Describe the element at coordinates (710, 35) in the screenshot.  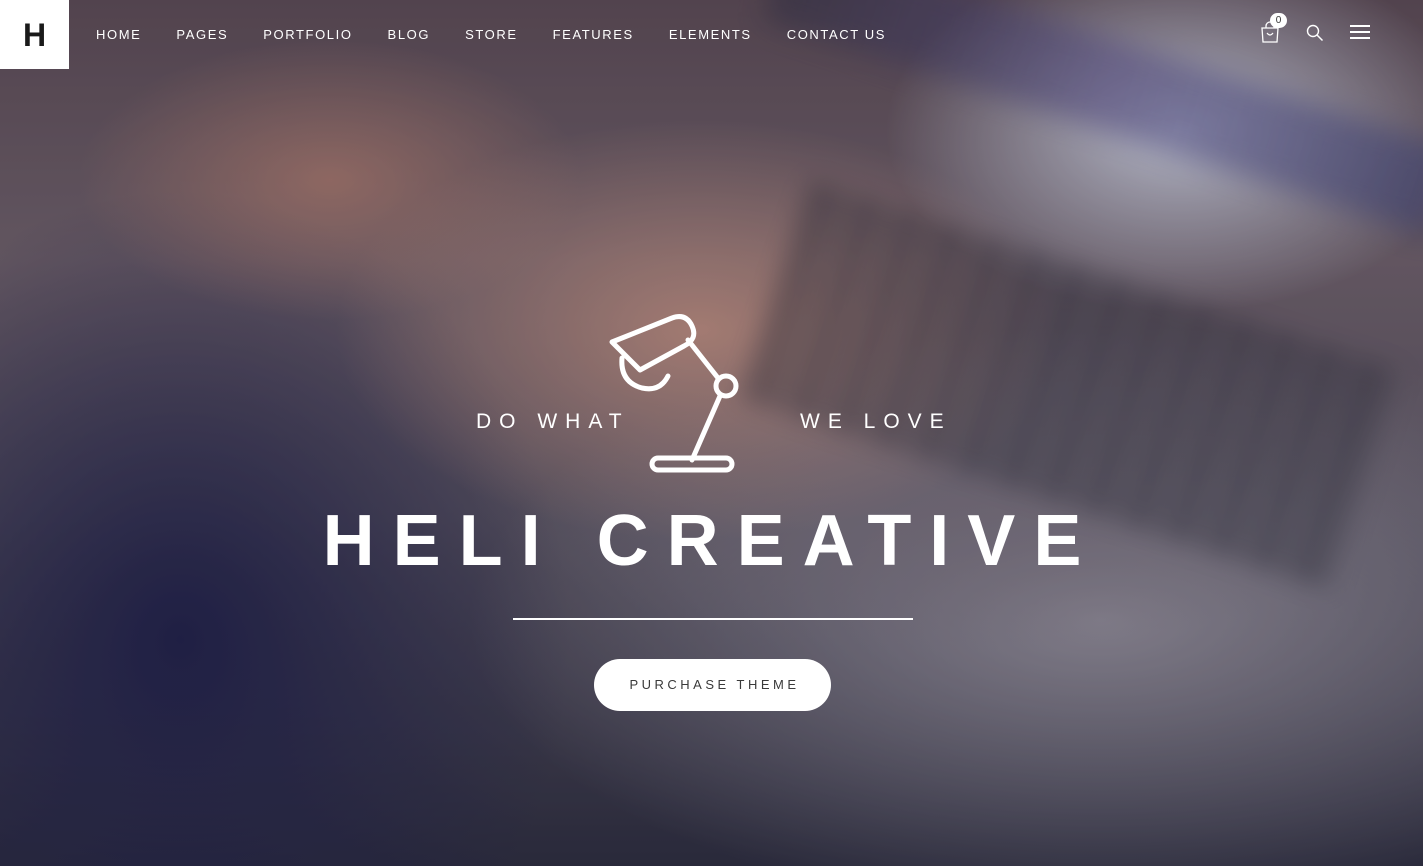
I see `nav-elements: ELEMENTS` at that location.